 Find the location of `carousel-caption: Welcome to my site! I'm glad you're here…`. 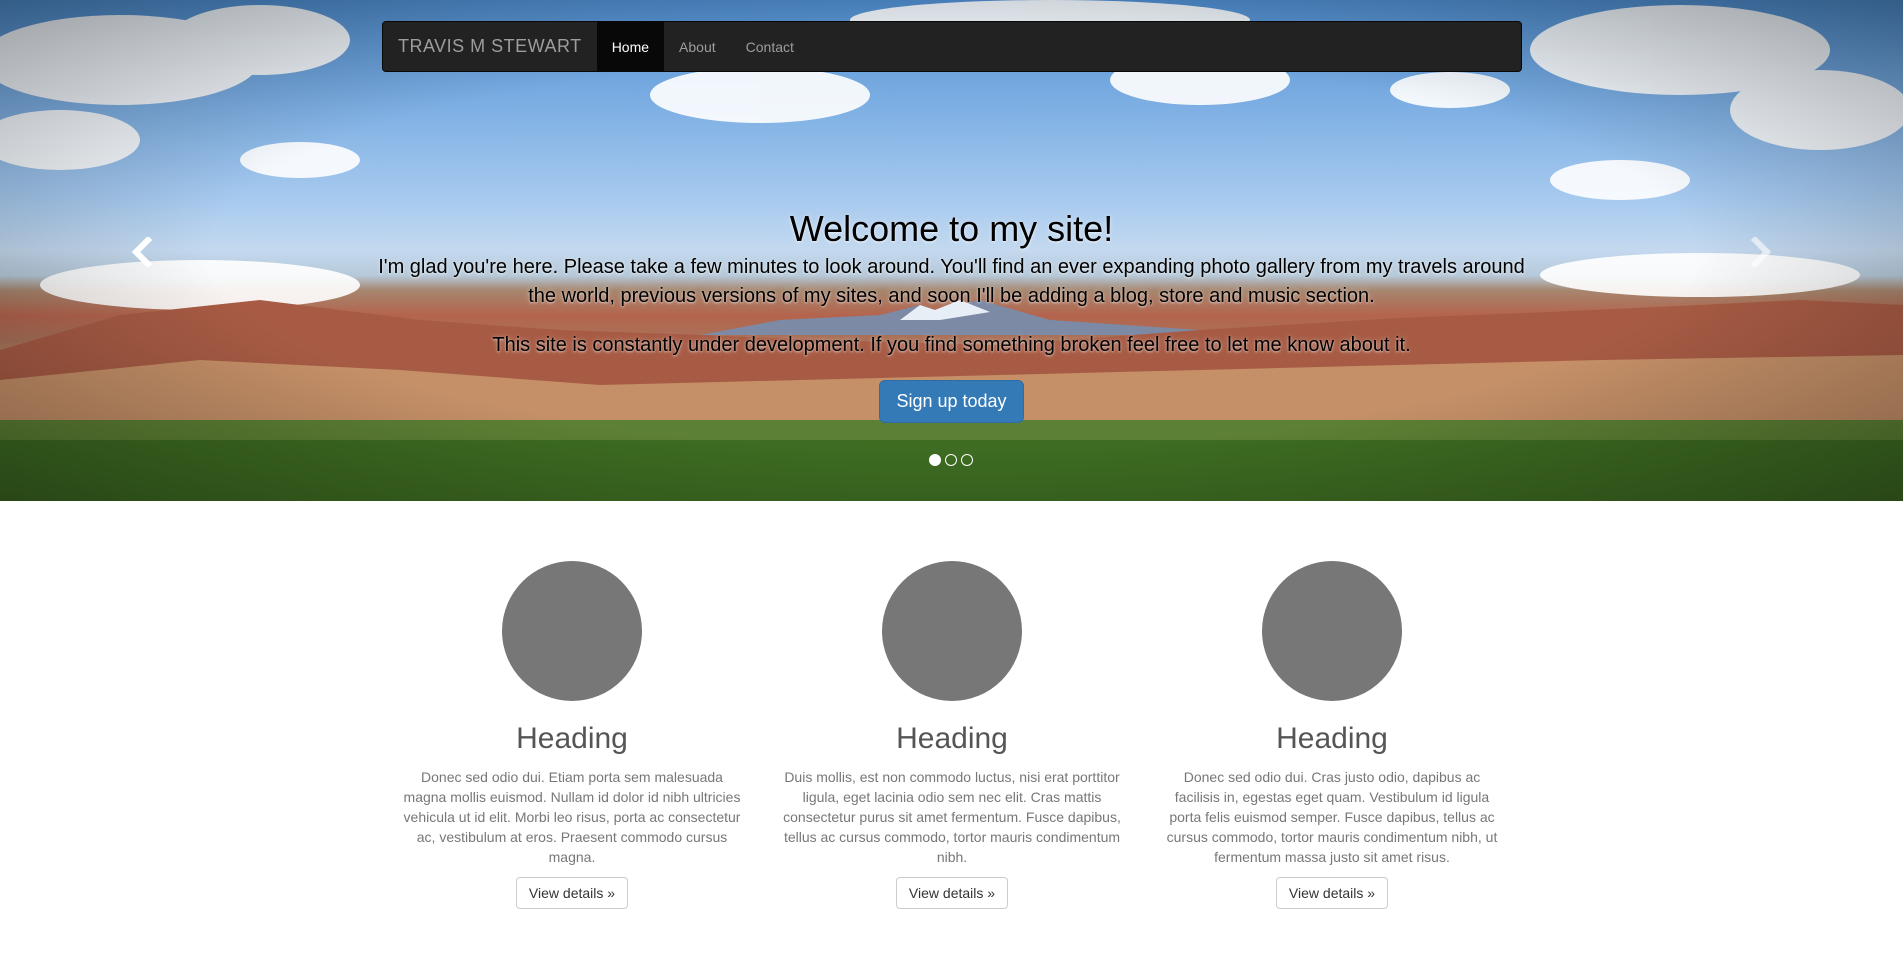

carousel-caption: Welcome to my site! I'm glad you're here… is located at coordinates (951, 314).